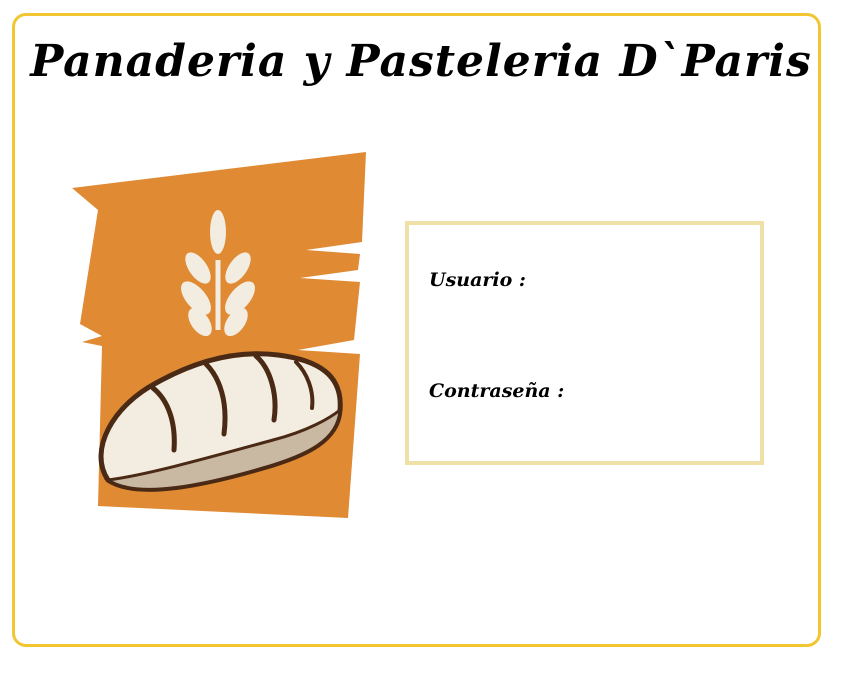 This screenshot has height=682, width=842. I want to click on password-label: Contraseña :, so click(497, 391).